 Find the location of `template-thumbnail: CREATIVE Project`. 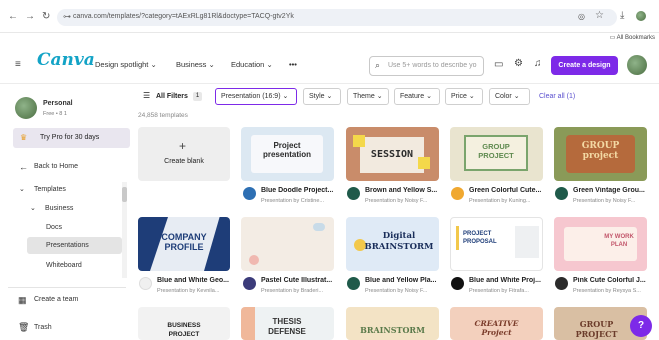

template-thumbnail: CREATIVE Project is located at coordinates (496, 323).